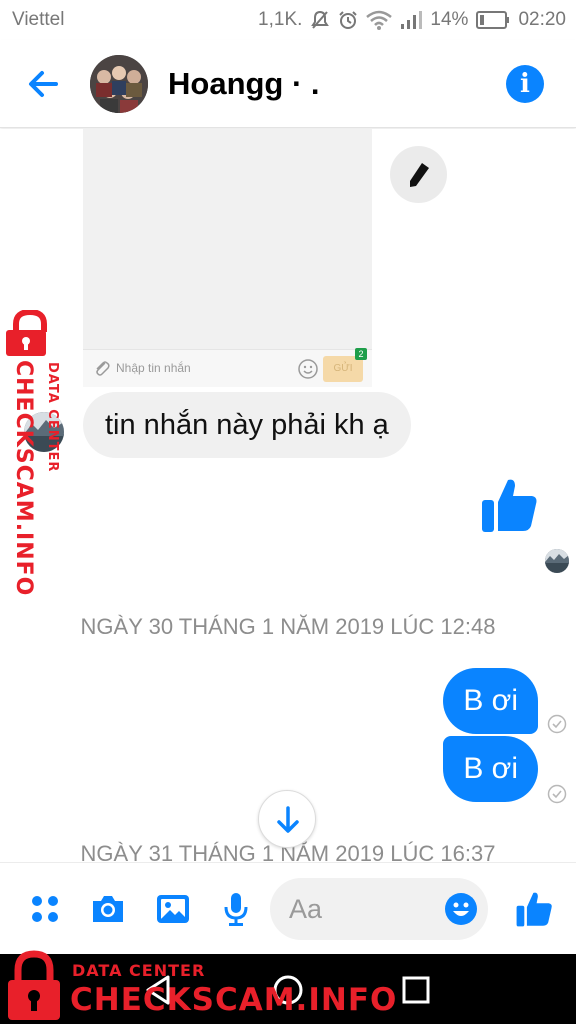  I want to click on mic-icon, so click(236, 909).